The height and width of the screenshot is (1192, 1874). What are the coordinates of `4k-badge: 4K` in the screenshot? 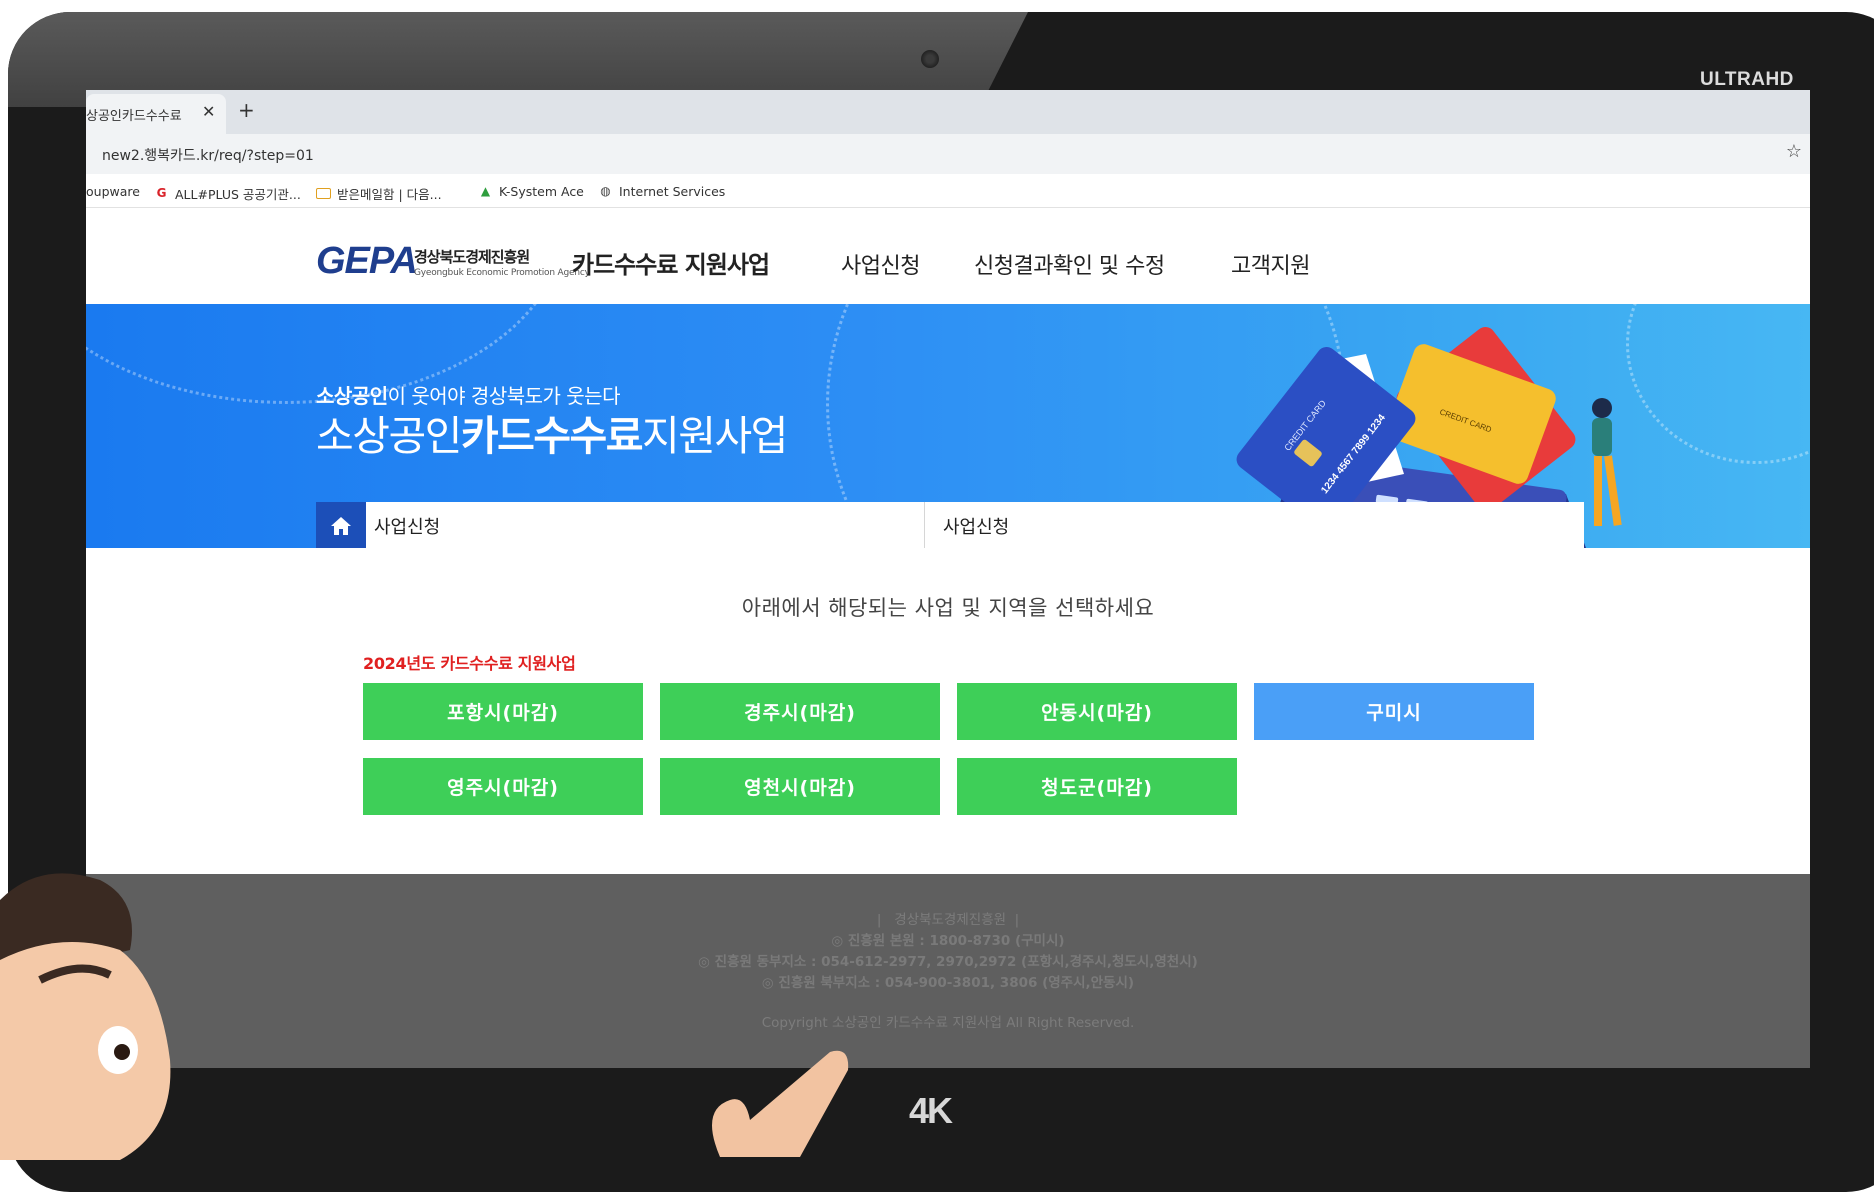 It's located at (931, 1110).